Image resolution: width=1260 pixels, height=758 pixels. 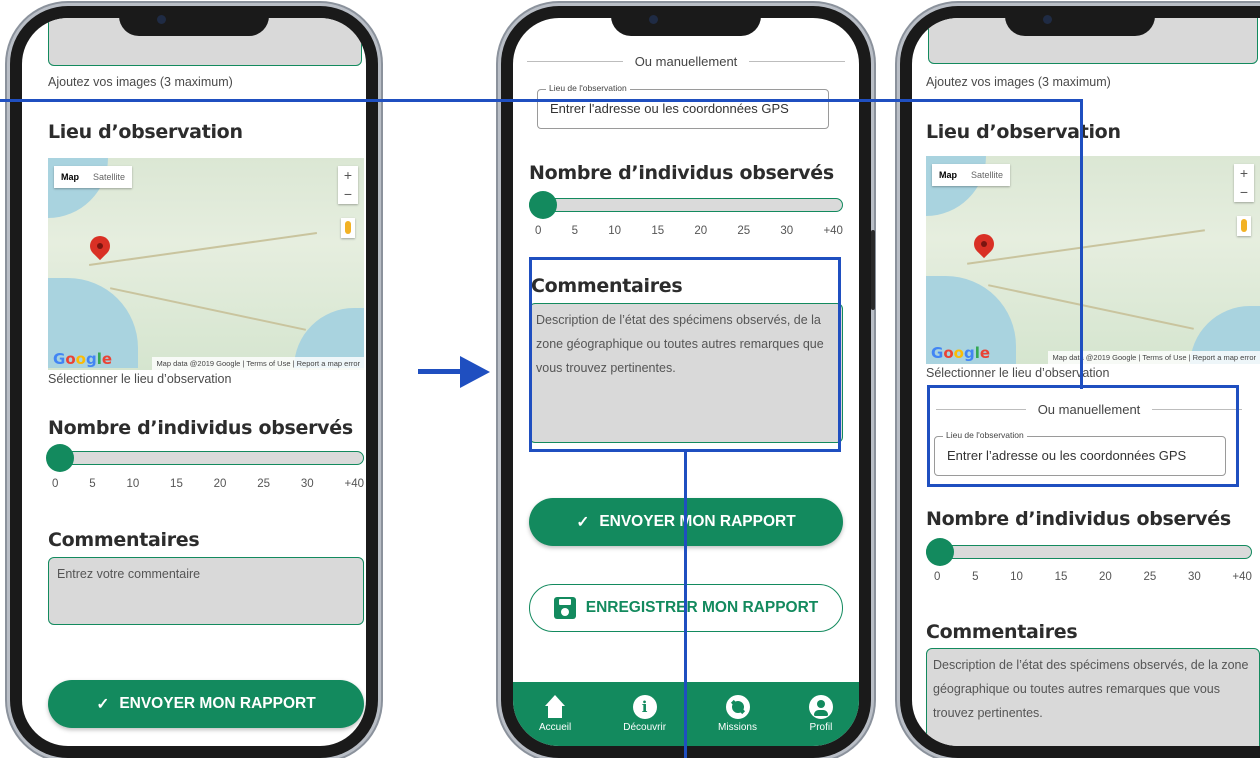 What do you see at coordinates (873, 270) in the screenshot?
I see `side-button` at bounding box center [873, 270].